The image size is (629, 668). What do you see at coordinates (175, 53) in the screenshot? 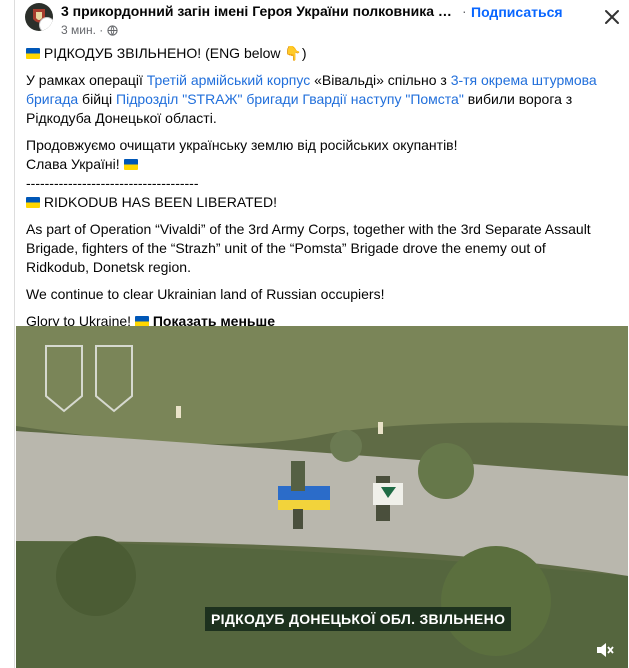
I see `headline-text: РІДКОДУБ ЗВІЛЬНЕНО! (ENG below 👇)` at bounding box center [175, 53].